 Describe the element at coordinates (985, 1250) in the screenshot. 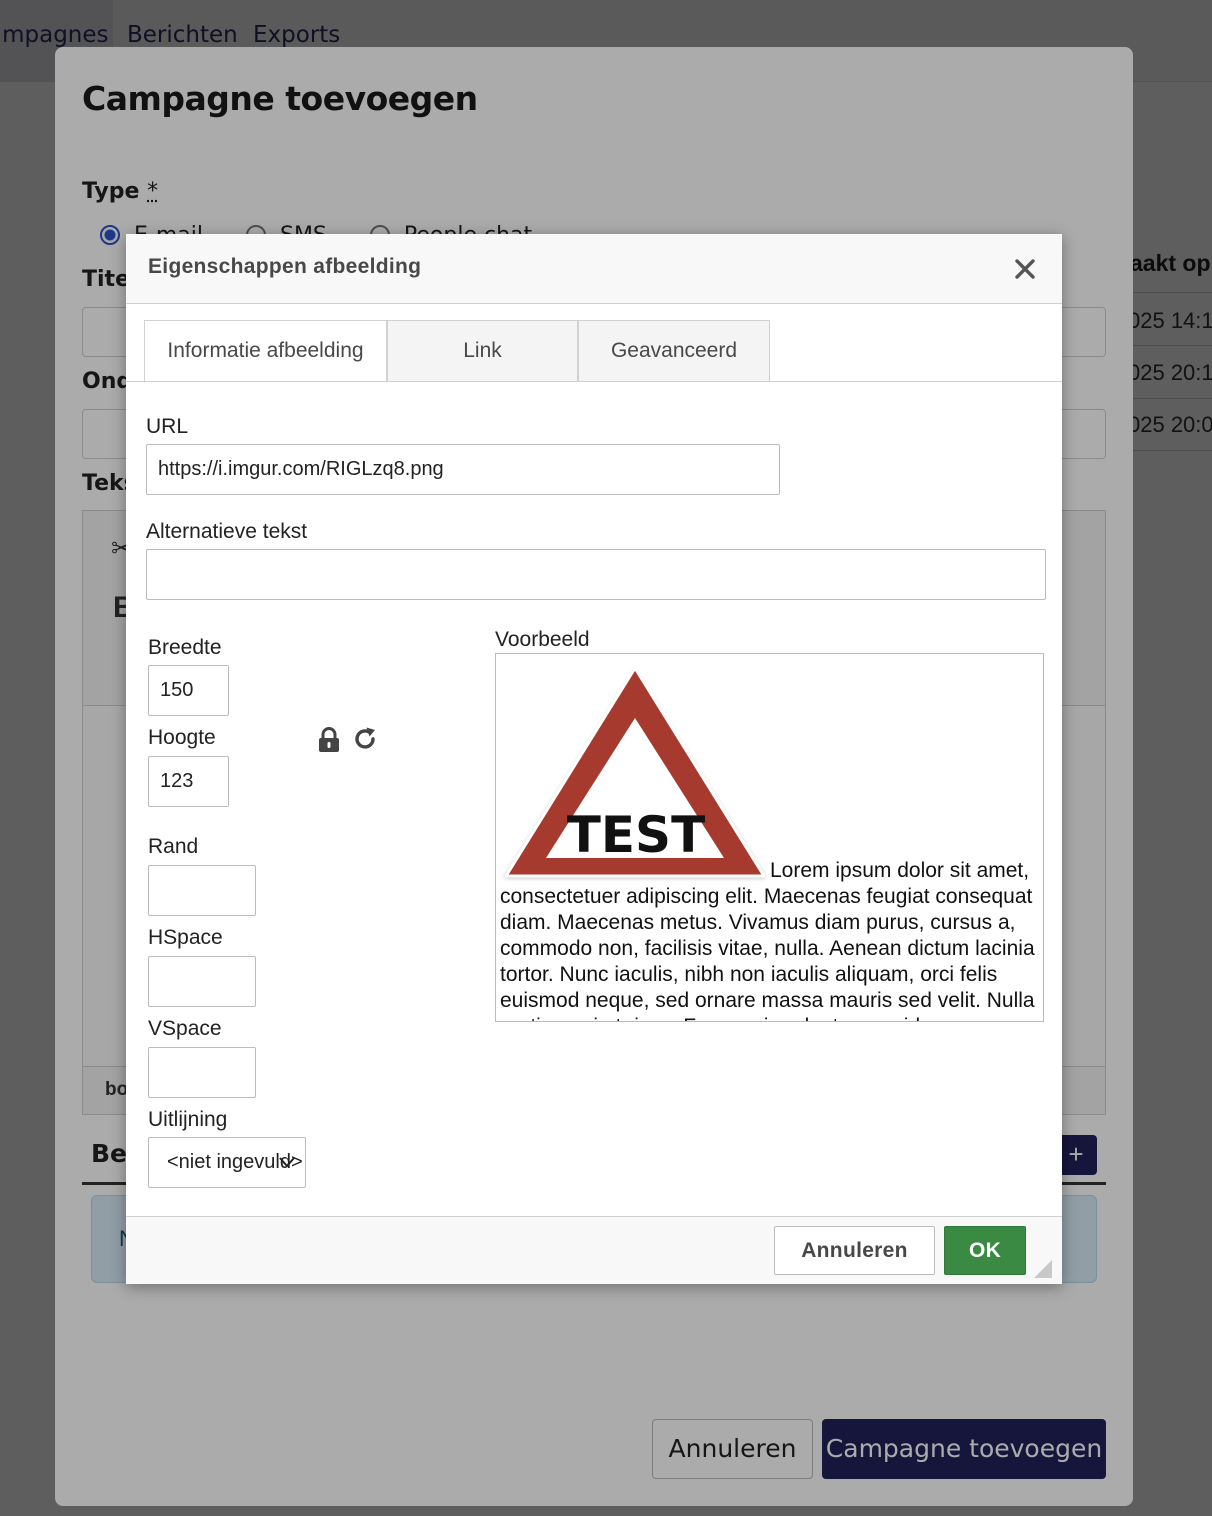

I see `ok-button: OK` at that location.